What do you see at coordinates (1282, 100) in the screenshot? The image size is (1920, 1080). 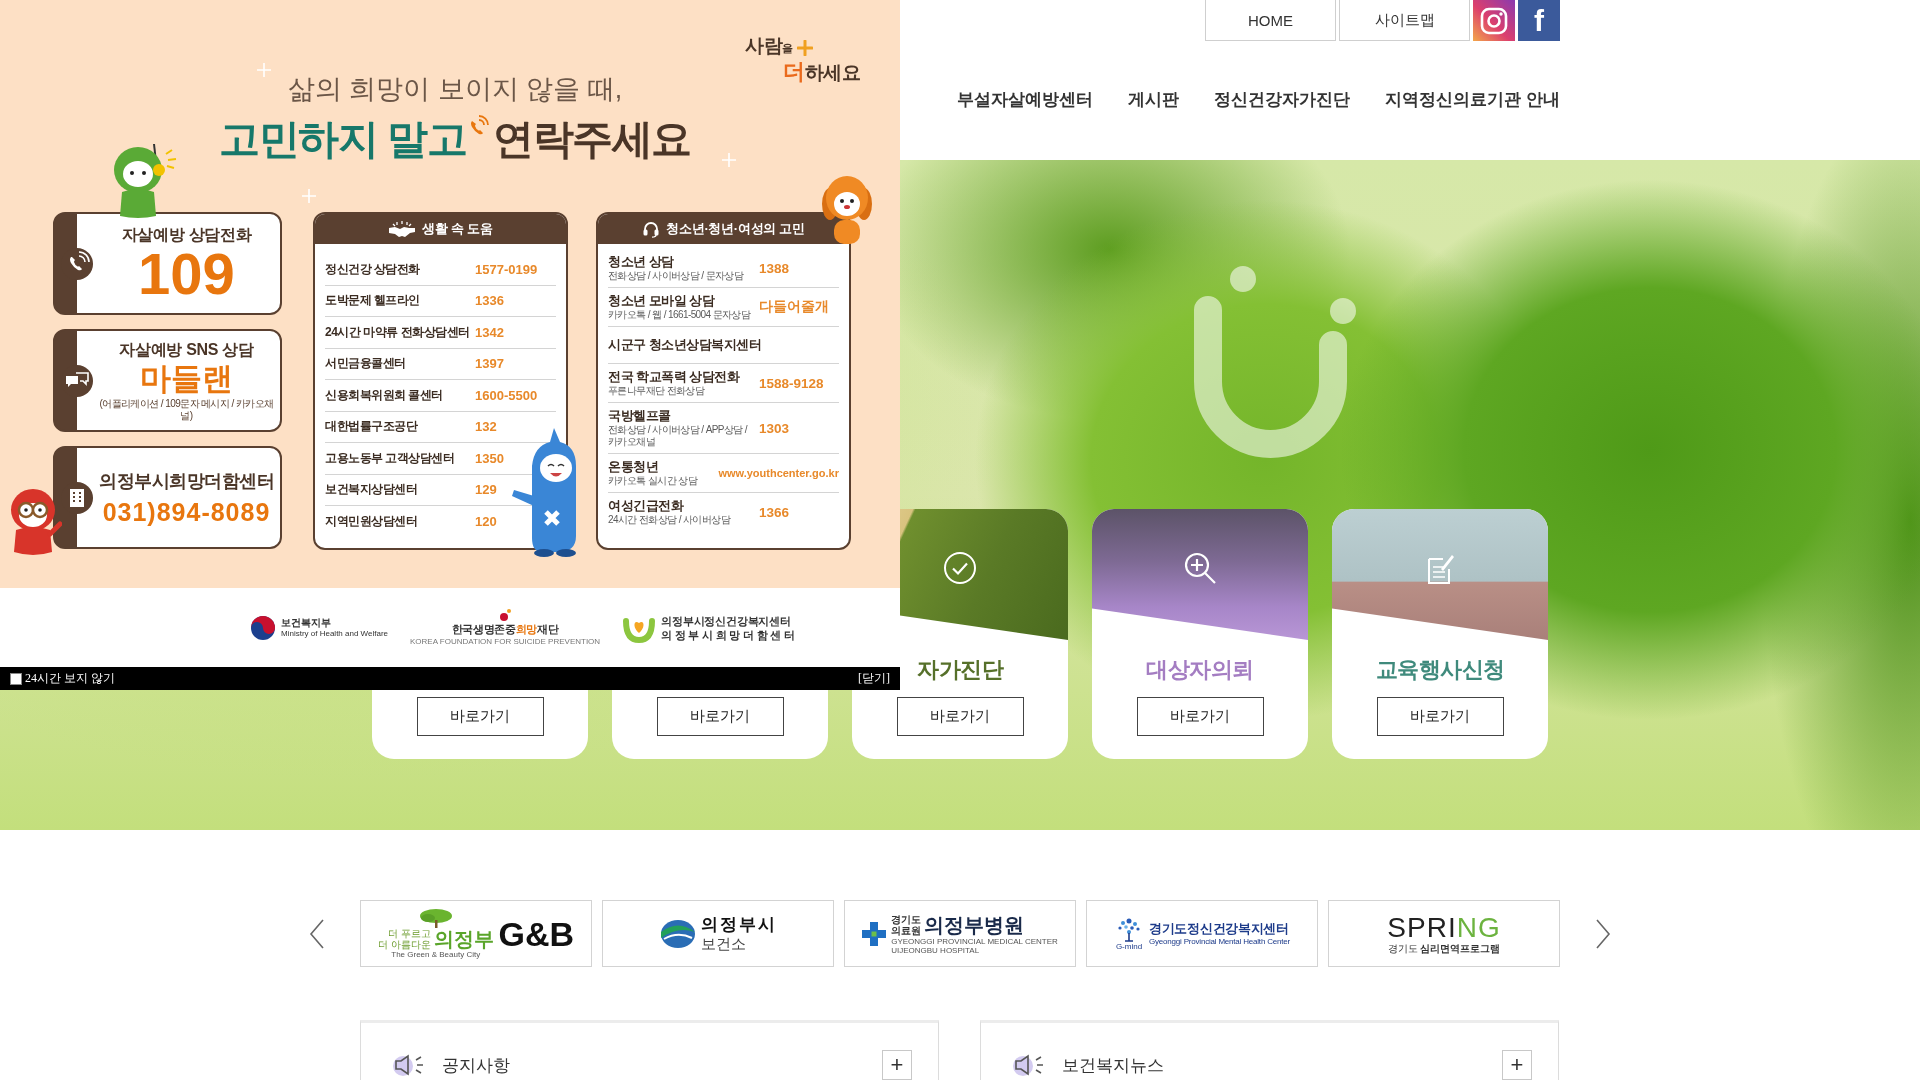 I see `nav-link: 정신건강자가진단` at bounding box center [1282, 100].